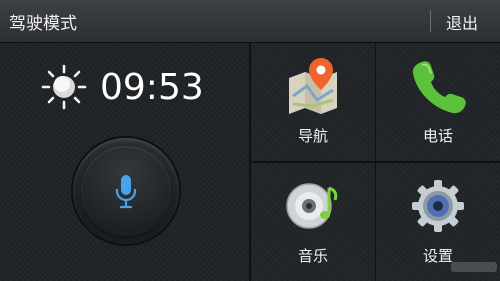 This screenshot has height=281, width=500. What do you see at coordinates (474, 267) in the screenshot?
I see `watermark` at bounding box center [474, 267].